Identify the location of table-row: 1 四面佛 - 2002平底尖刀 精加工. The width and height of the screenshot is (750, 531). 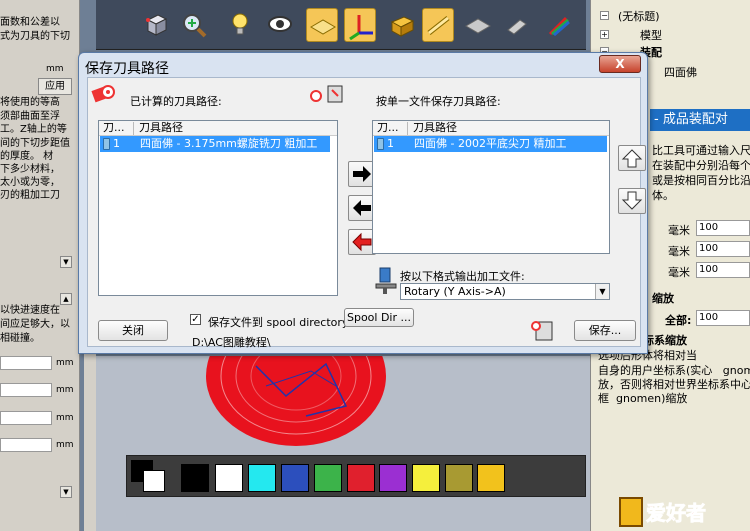
(490, 144).